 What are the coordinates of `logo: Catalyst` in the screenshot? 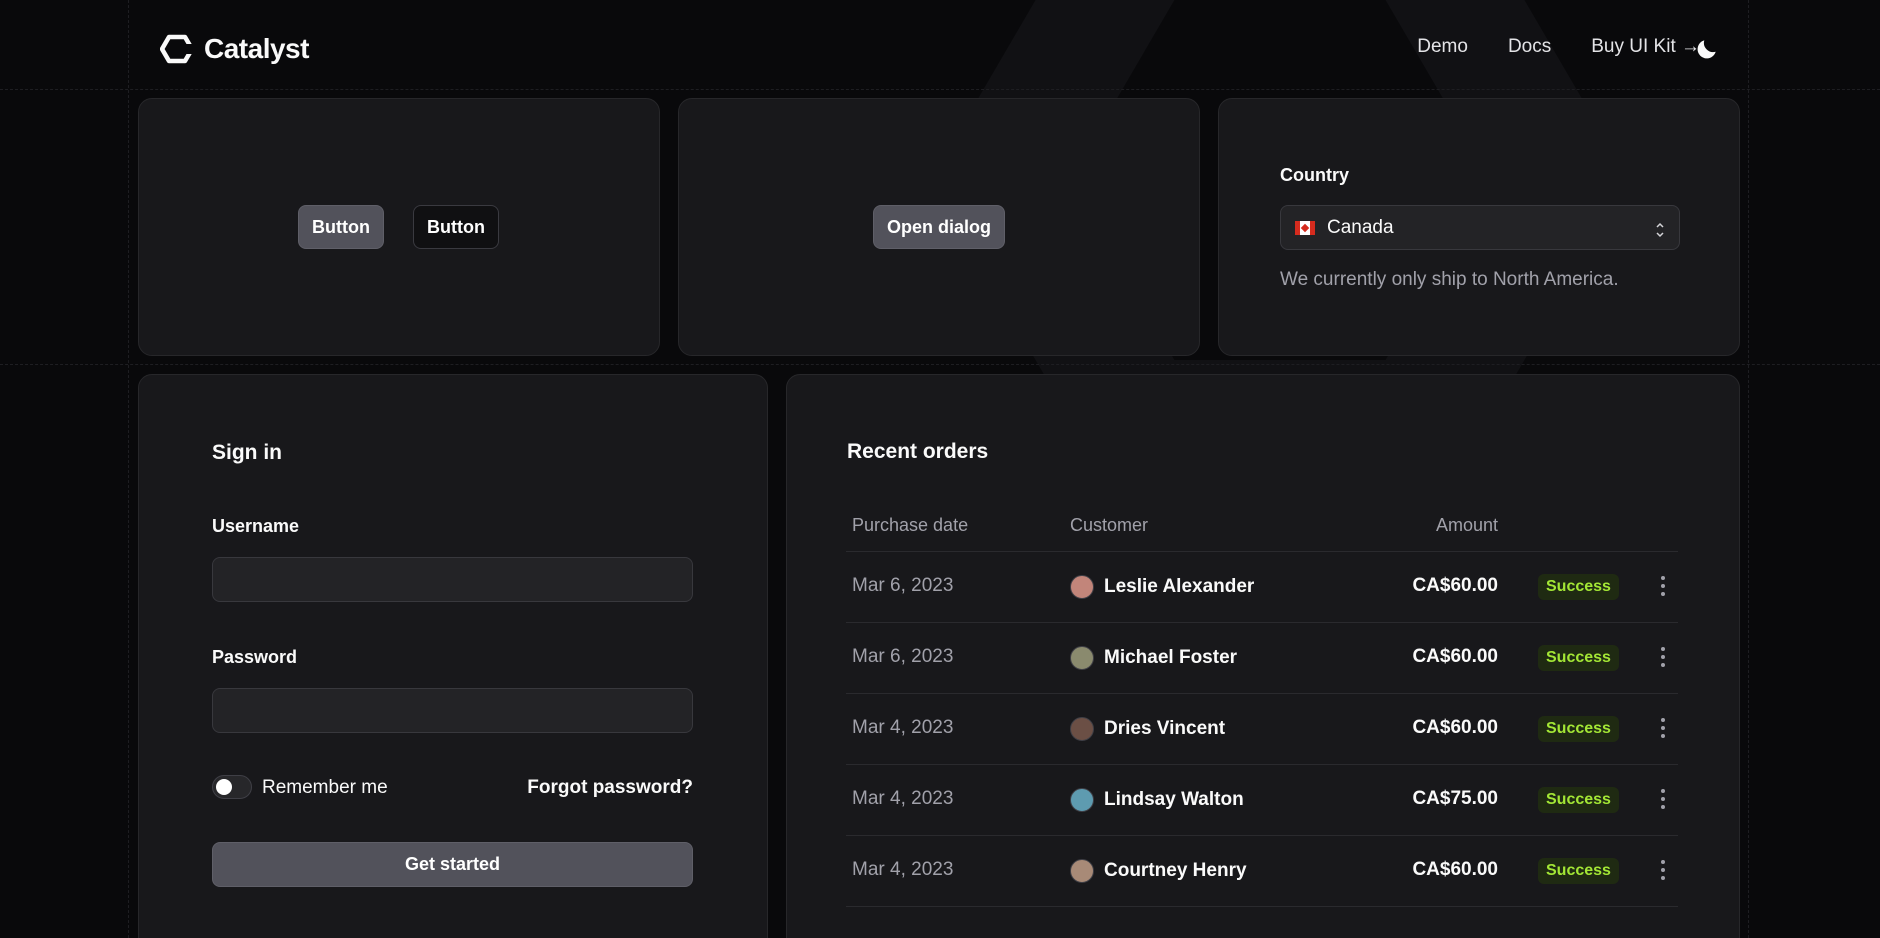 It's located at (234, 49).